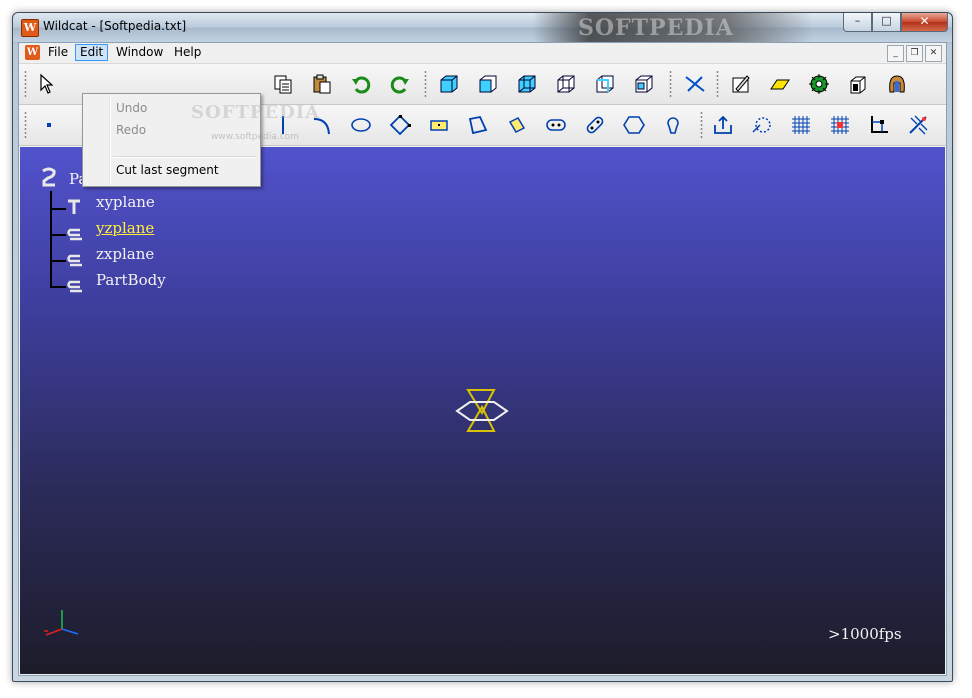  I want to click on tree-item-zxplane: zxplane, so click(125, 254).